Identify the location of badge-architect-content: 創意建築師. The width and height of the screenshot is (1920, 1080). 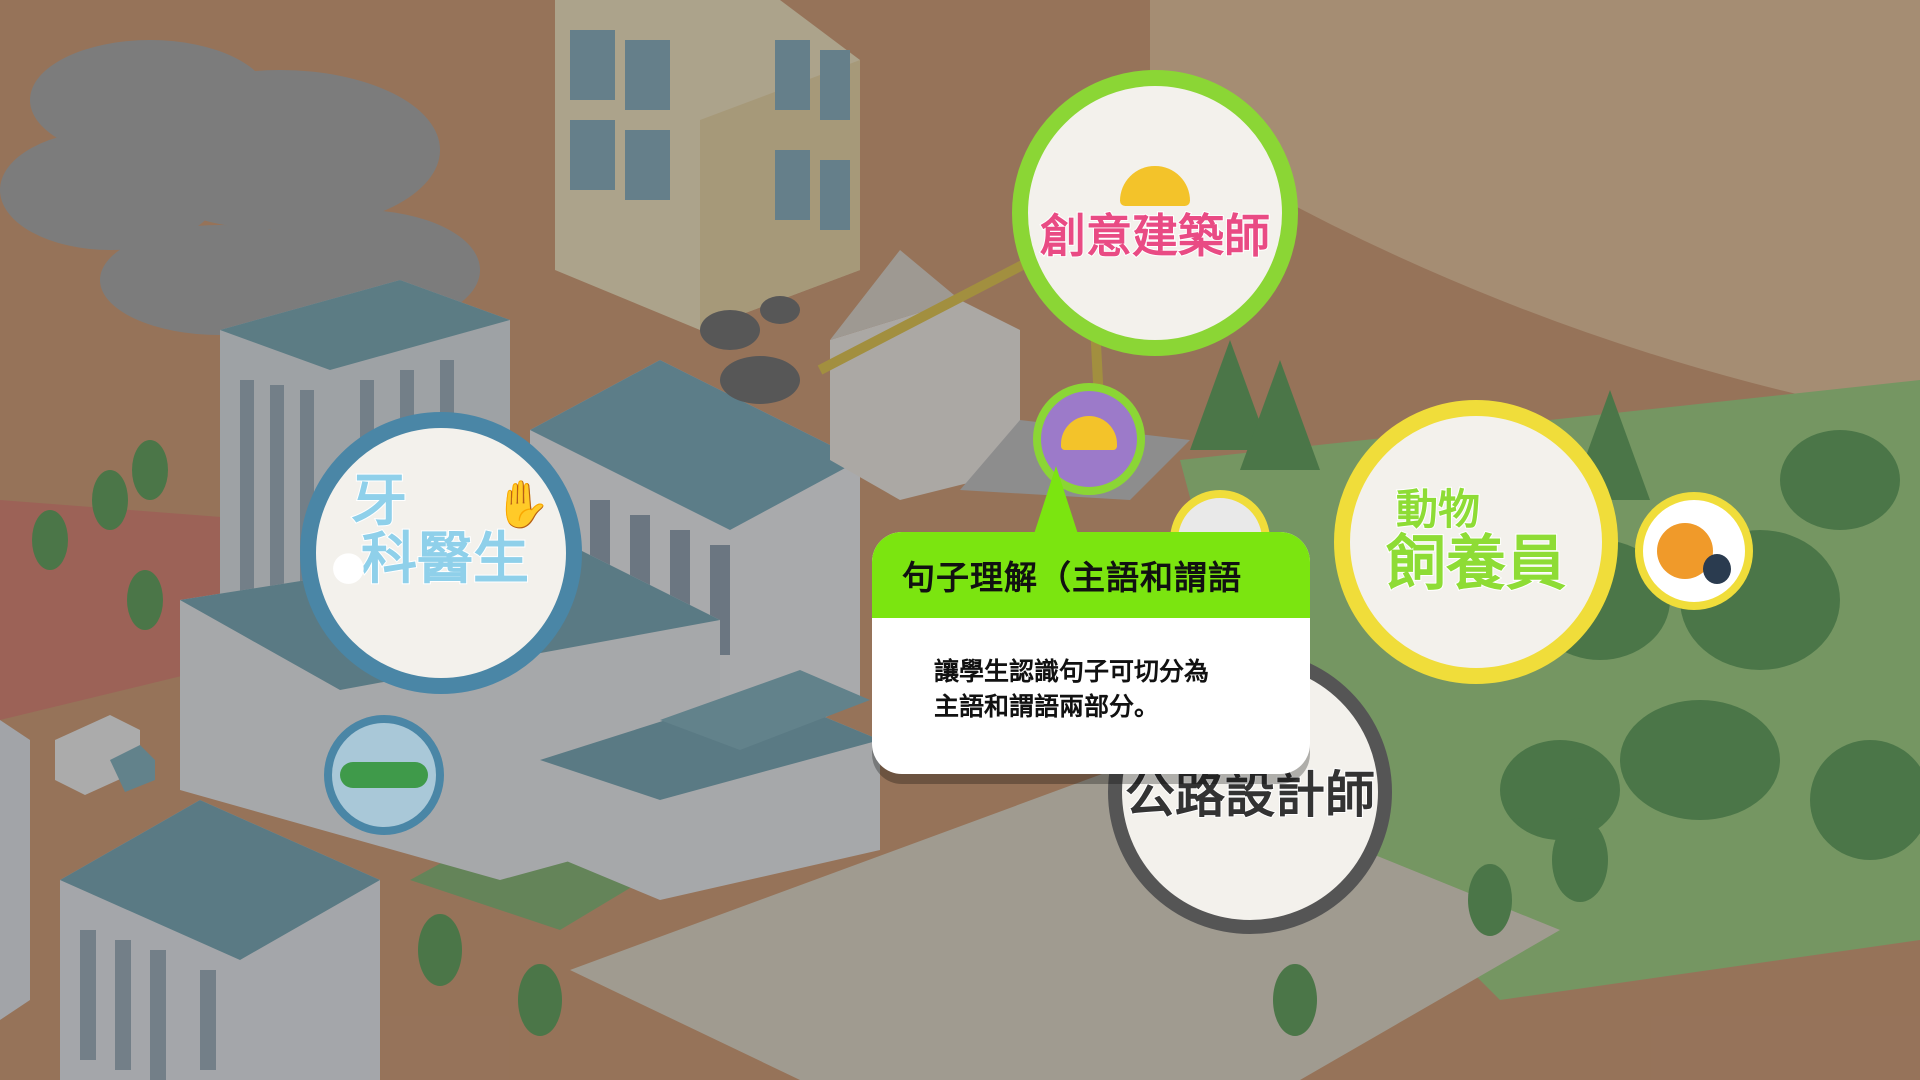
(1155, 214).